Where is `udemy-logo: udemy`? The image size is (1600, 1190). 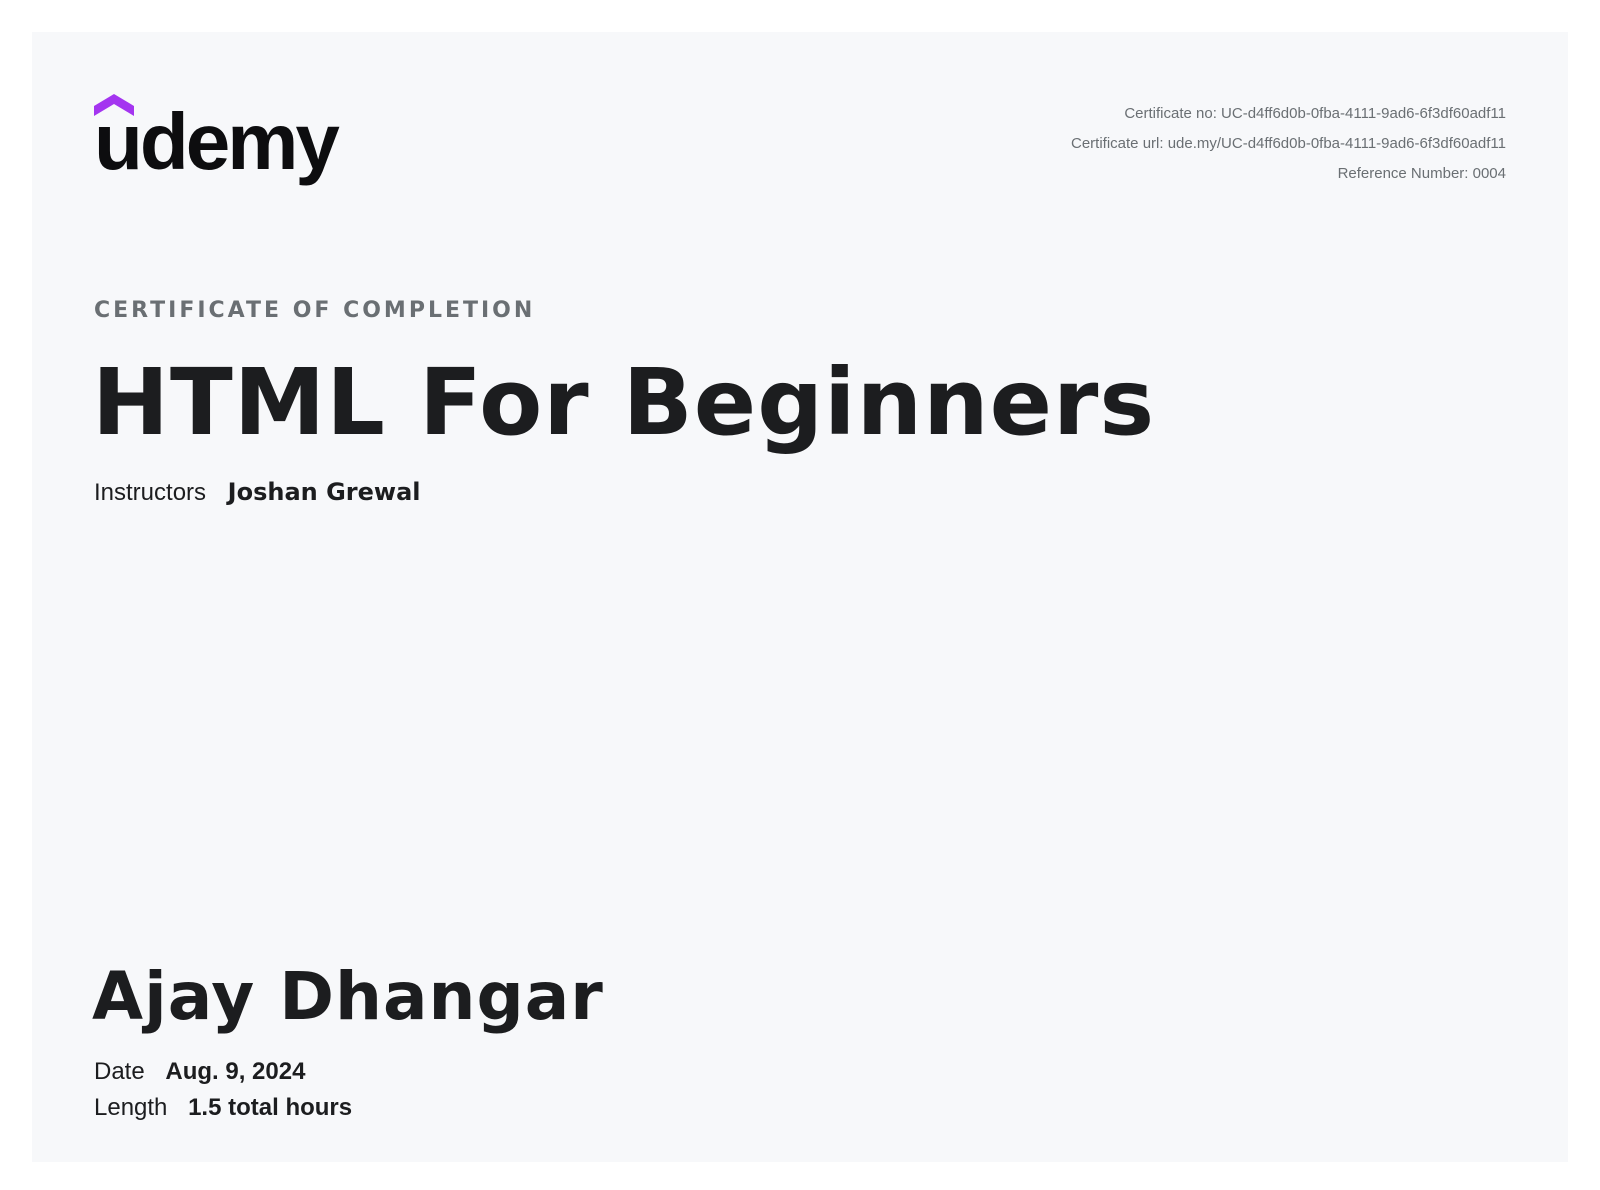
udemy-logo: udemy is located at coordinates (224, 144).